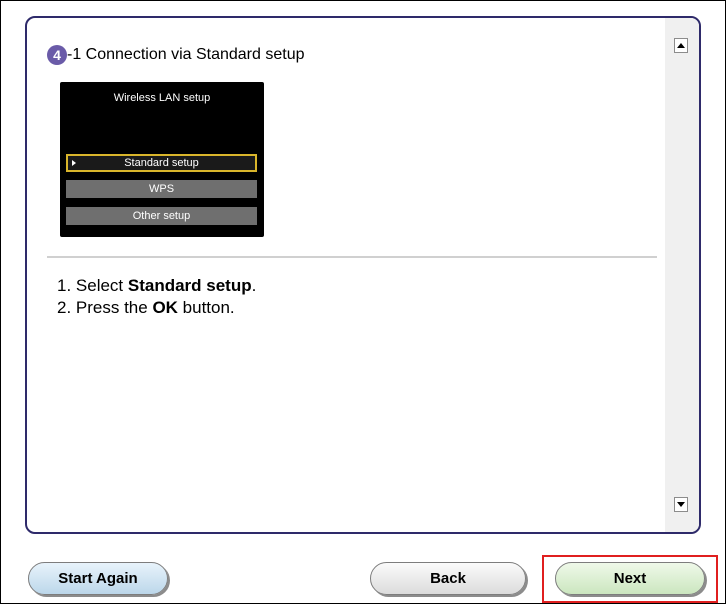 The image size is (726, 604). Describe the element at coordinates (57, 55) in the screenshot. I see `step-number-badge: 4` at that location.